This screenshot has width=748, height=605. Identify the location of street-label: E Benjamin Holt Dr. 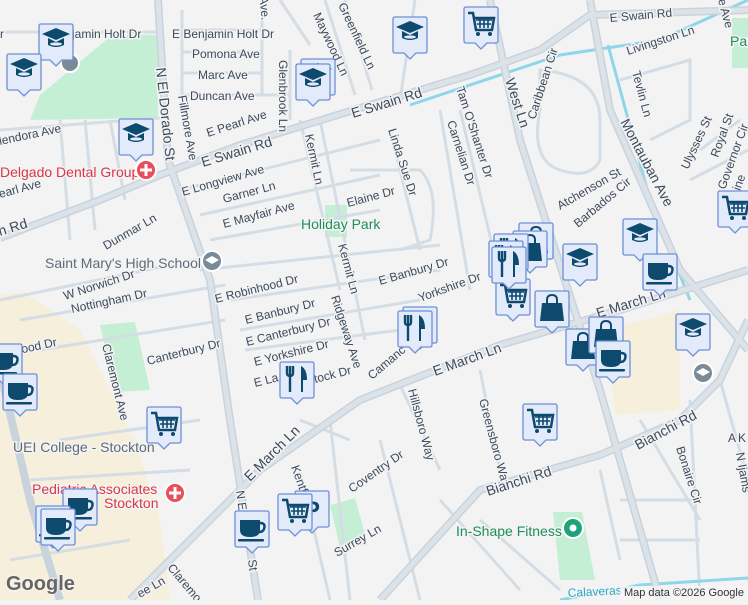
(223, 34).